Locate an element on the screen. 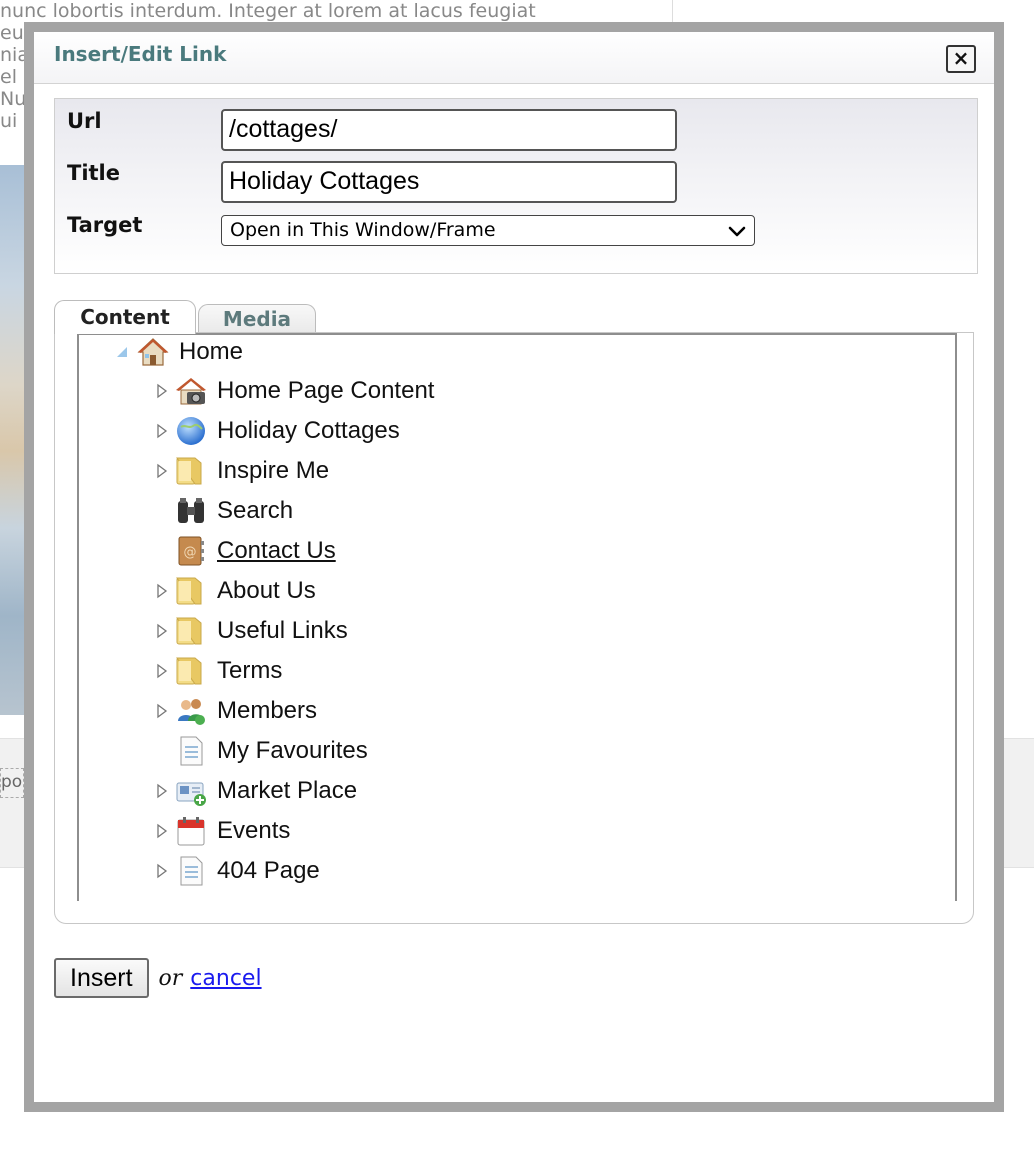 The width and height of the screenshot is (1034, 1150). tree-item-market-place: Market Place is located at coordinates (505, 791).